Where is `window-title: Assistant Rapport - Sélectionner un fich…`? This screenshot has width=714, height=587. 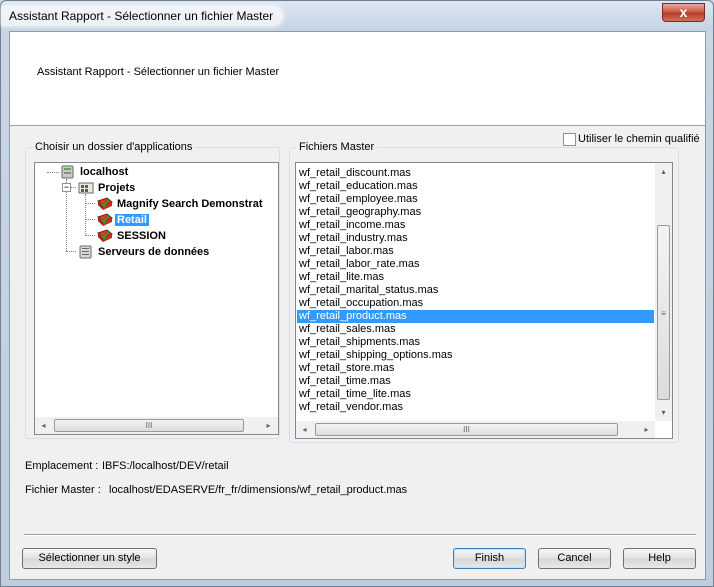 window-title: Assistant Rapport - Sélectionner un fich… is located at coordinates (142, 16).